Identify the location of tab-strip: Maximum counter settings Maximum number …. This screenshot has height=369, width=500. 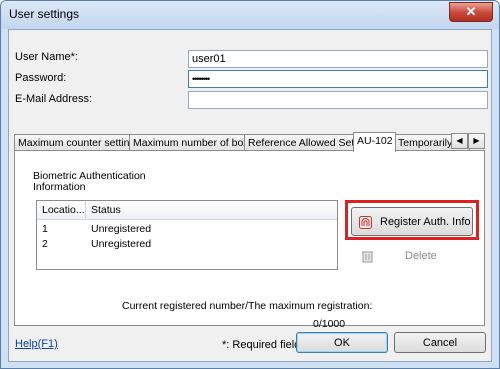
(249, 142).